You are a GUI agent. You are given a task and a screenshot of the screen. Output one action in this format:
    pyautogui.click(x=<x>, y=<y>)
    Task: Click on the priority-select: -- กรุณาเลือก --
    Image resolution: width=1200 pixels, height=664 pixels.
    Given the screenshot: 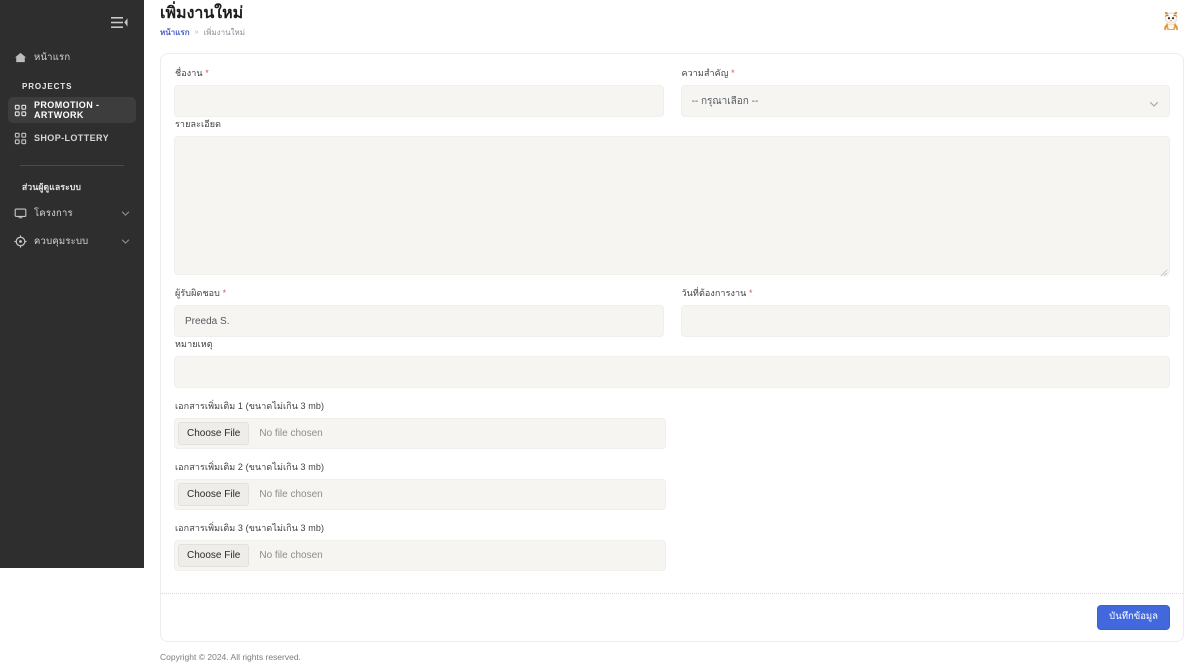 What is the action you would take?
    pyautogui.click(x=925, y=101)
    